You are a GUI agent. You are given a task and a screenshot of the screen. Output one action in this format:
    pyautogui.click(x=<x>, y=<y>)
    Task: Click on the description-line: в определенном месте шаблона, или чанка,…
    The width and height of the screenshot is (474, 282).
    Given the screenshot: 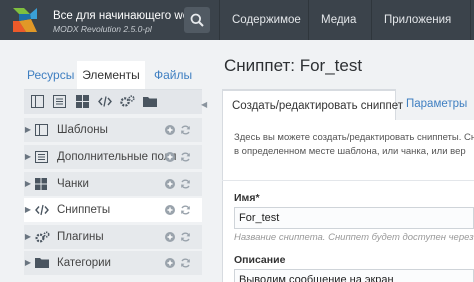 What is the action you would take?
    pyautogui.click(x=350, y=151)
    